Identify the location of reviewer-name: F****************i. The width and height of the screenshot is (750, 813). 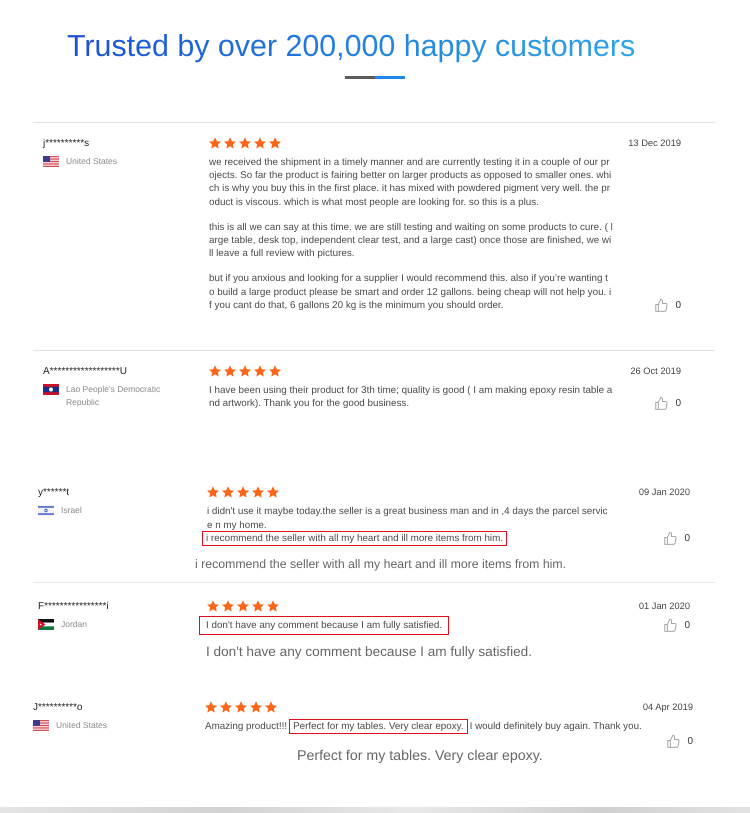
(74, 607).